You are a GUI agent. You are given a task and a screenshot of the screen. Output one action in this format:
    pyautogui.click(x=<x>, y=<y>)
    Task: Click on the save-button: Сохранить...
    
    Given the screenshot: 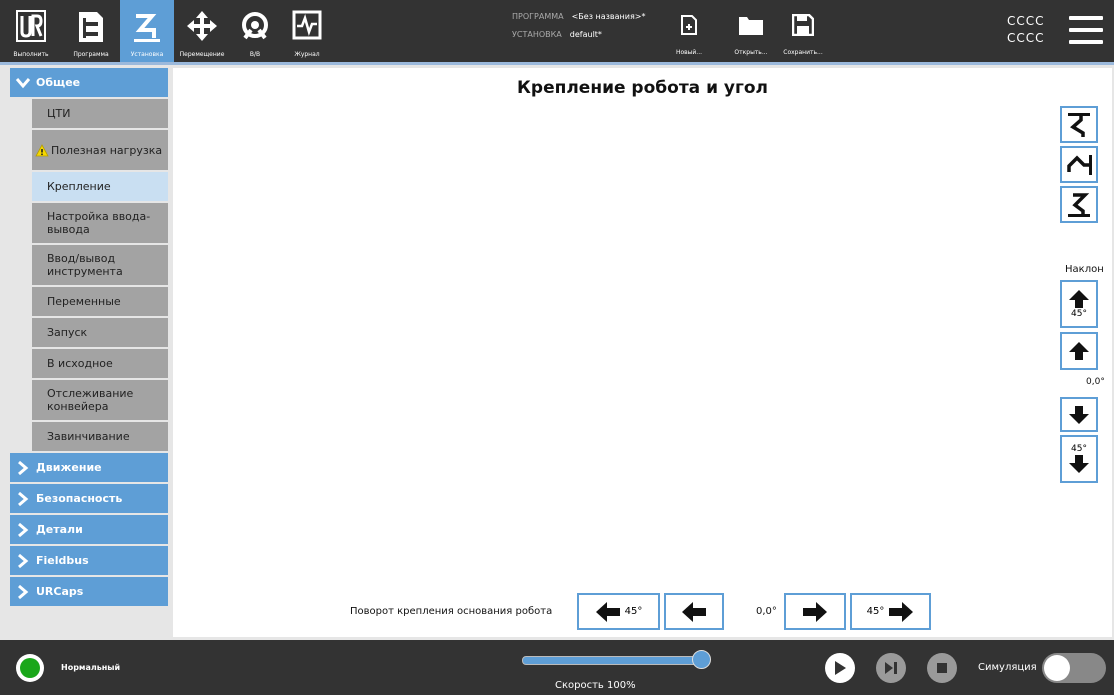 What is the action you would take?
    pyautogui.click(x=803, y=31)
    